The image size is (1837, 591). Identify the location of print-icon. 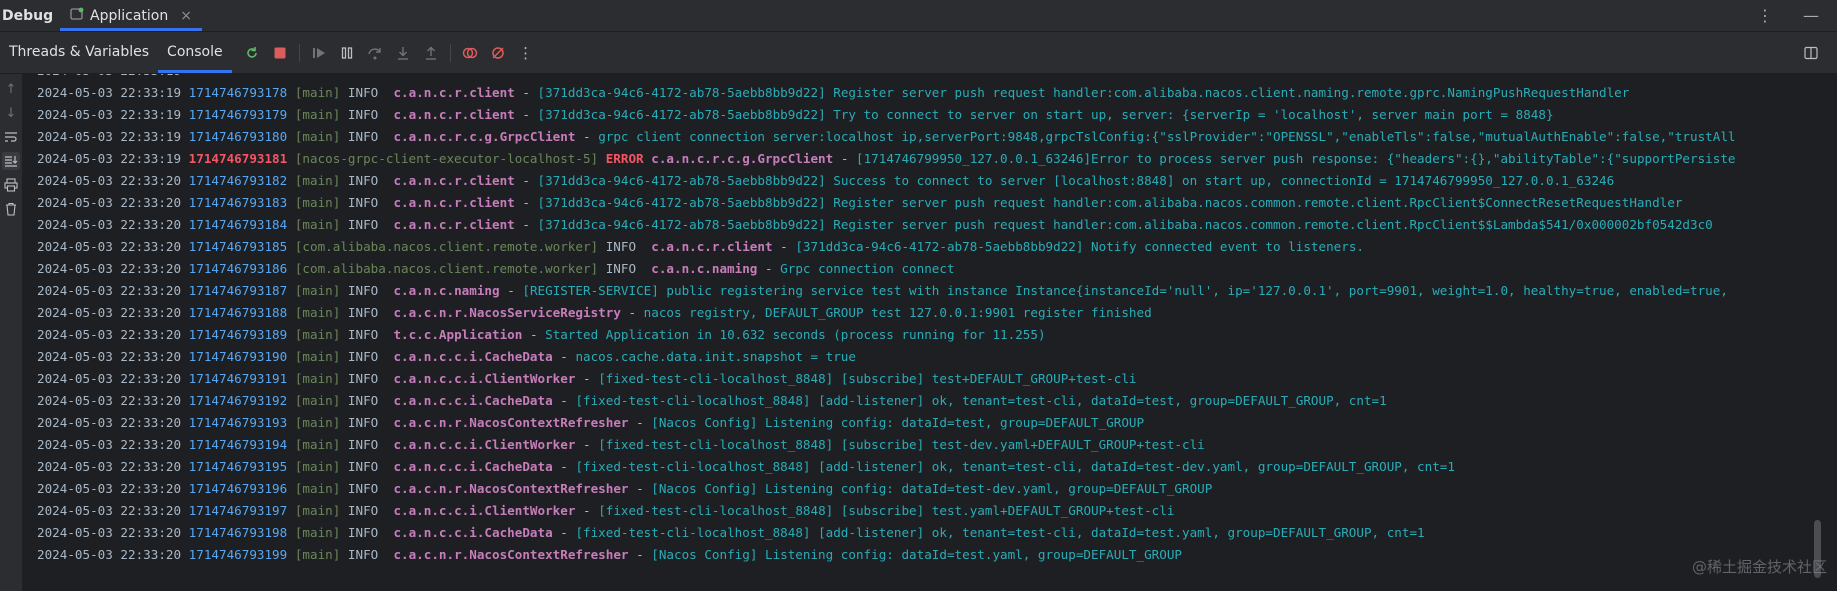
(11, 185).